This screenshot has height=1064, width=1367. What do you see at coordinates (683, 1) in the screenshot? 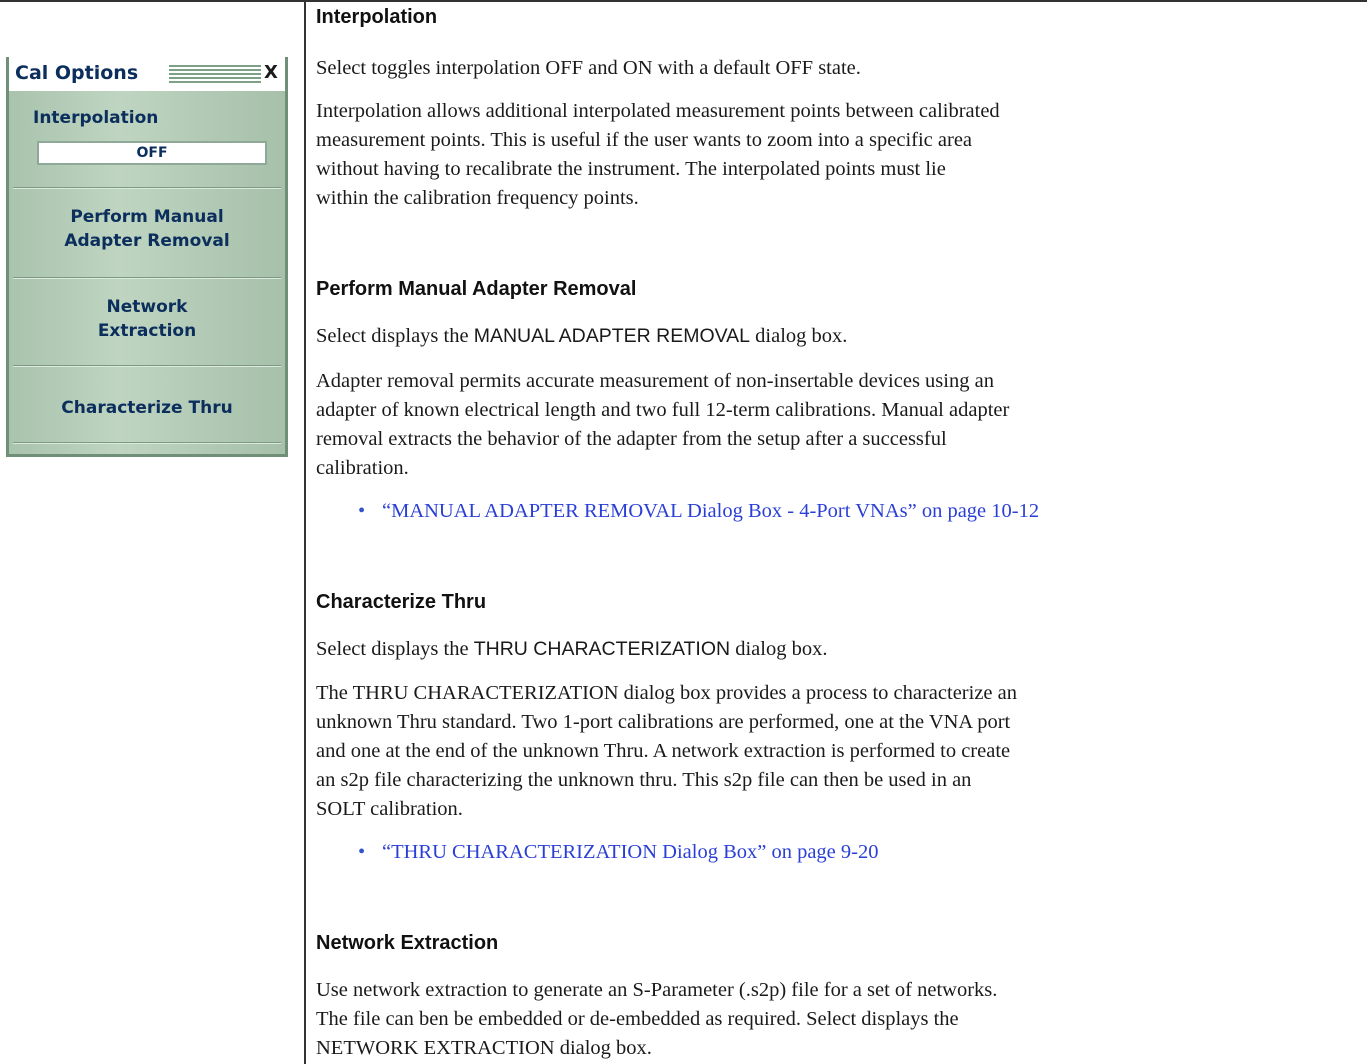
I see `top-rule` at bounding box center [683, 1].